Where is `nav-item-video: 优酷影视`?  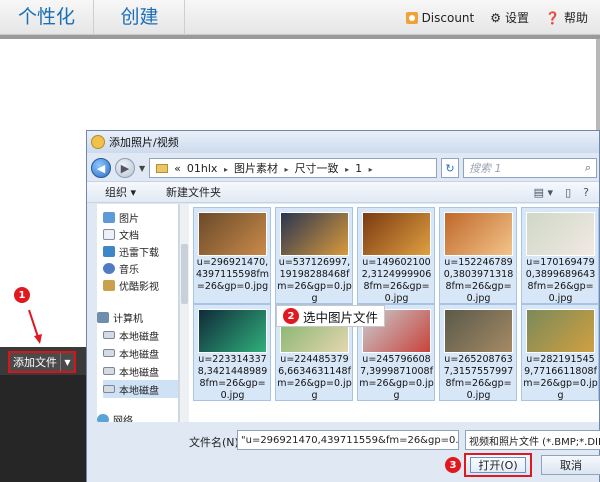
nav-item-video: 优酷影视 is located at coordinates (131, 285).